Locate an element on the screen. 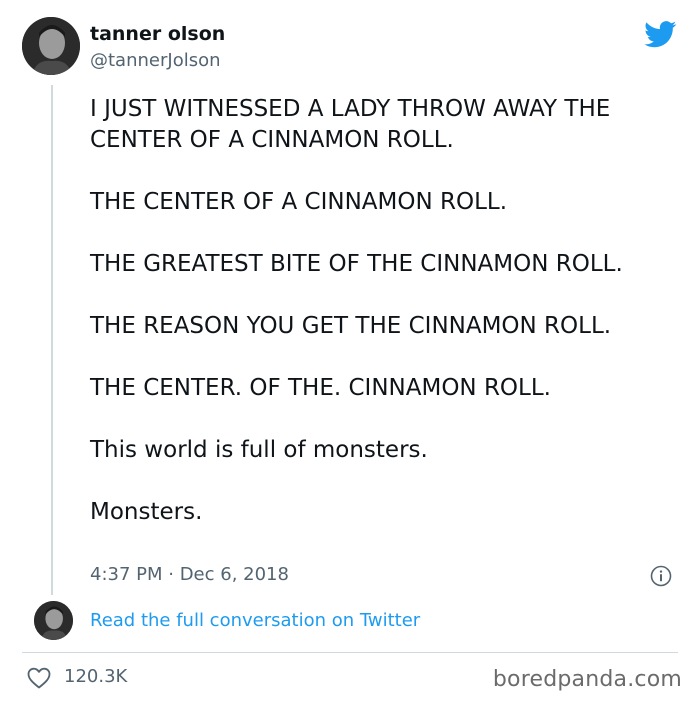  twitter-bird-icon is located at coordinates (660, 34).